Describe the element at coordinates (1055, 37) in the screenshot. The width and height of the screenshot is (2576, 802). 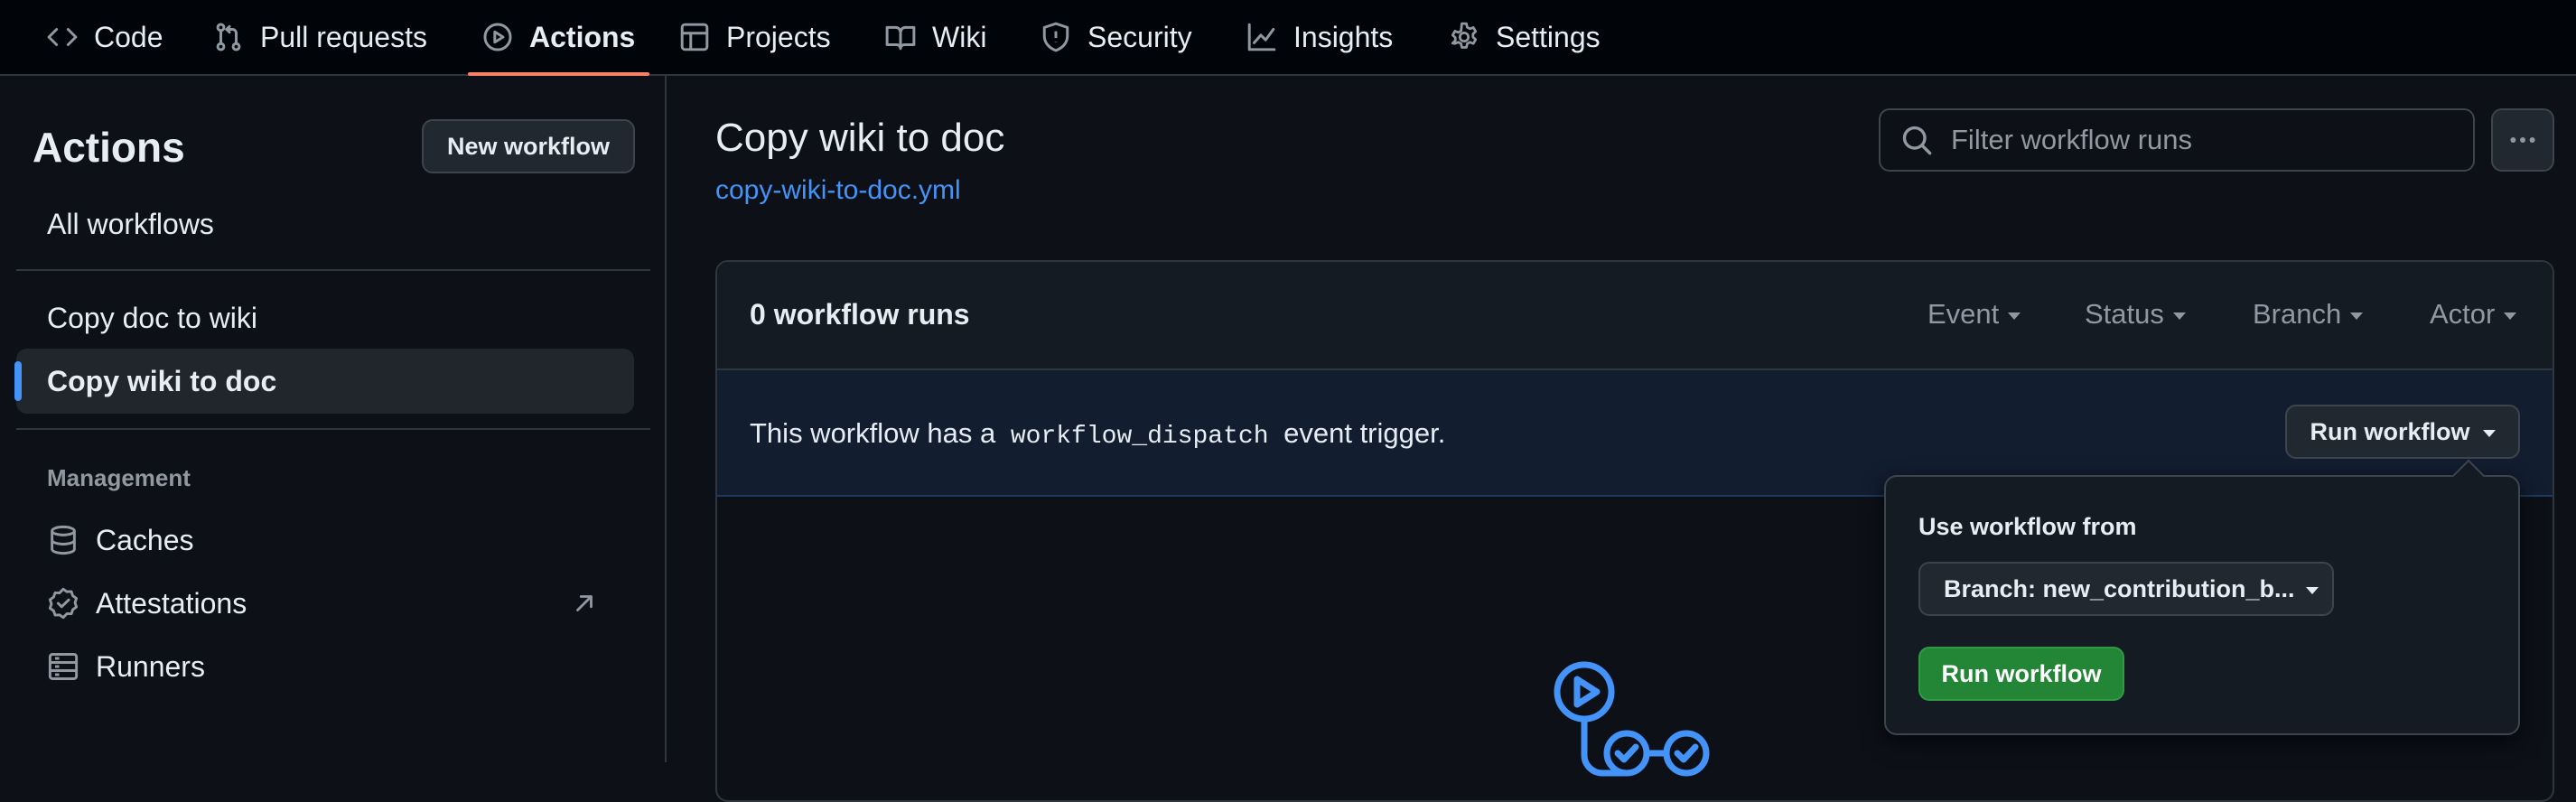
I see `shield-icon` at that location.